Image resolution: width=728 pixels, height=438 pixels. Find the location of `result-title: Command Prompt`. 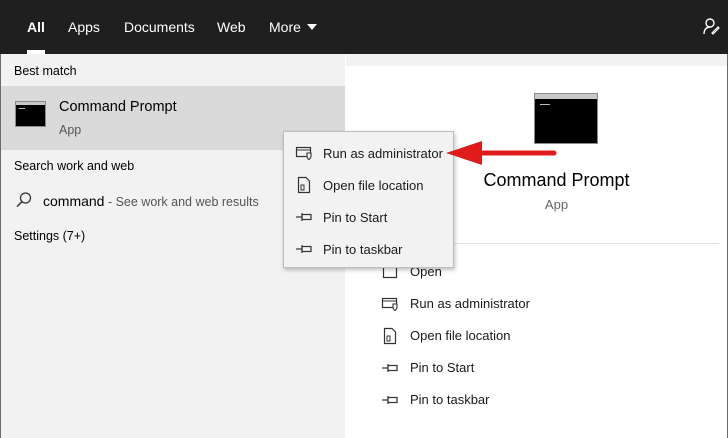

result-title: Command Prompt is located at coordinates (118, 107).